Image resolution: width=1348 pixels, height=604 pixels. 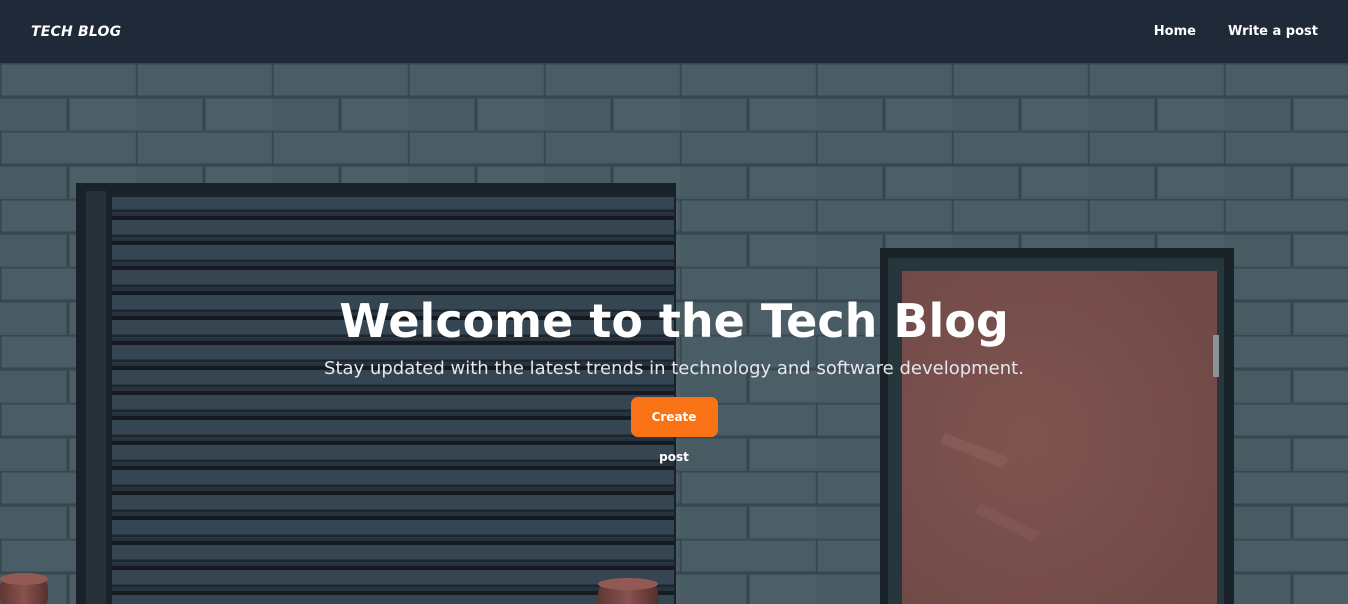 I want to click on nav-link-home: Home, so click(x=1175, y=31).